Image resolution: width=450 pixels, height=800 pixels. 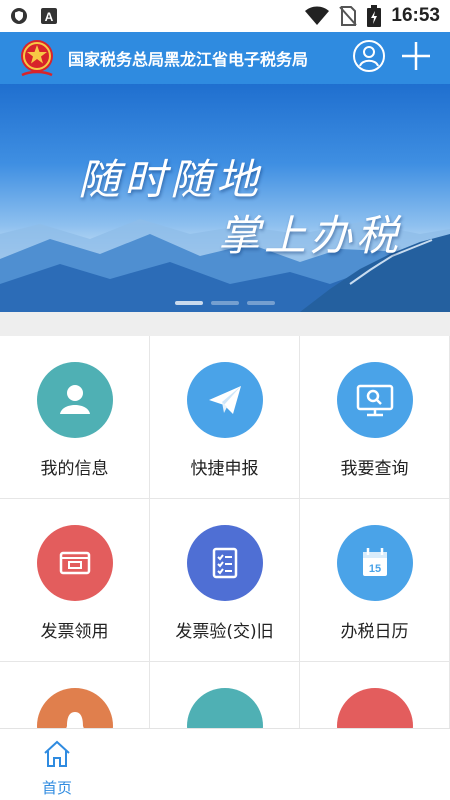 I want to click on grid-item-quick-declare: 快捷申报, so click(x=225, y=417).